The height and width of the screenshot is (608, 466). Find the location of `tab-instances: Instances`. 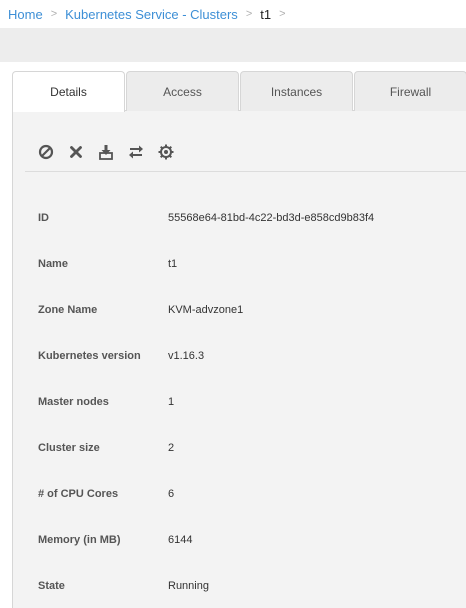

tab-instances: Instances is located at coordinates (296, 91).